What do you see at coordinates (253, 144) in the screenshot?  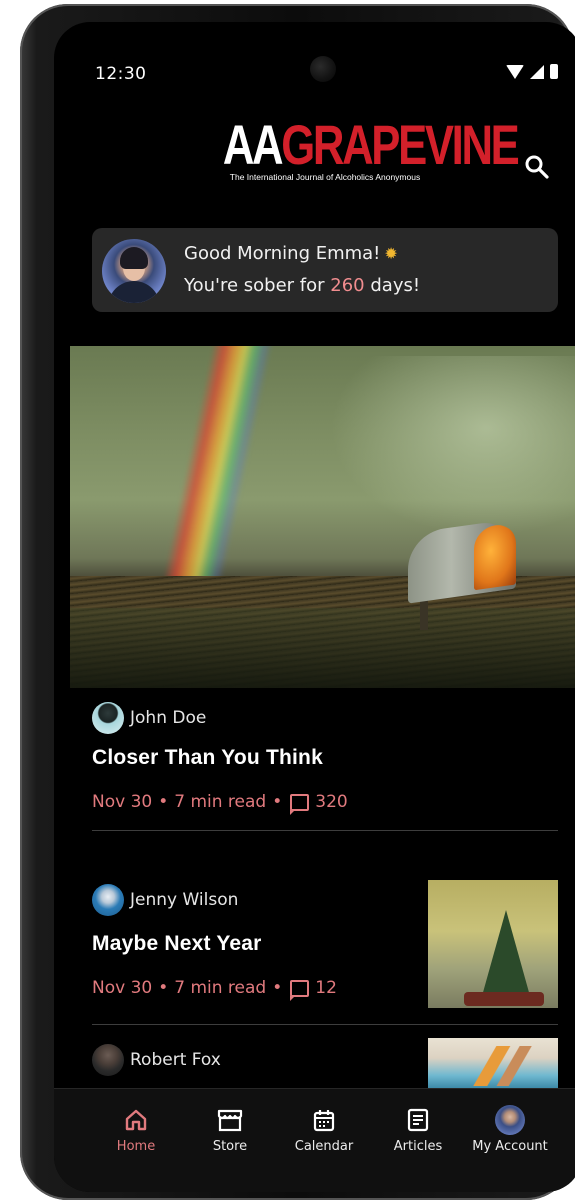 I see `logo-aa: AA` at bounding box center [253, 144].